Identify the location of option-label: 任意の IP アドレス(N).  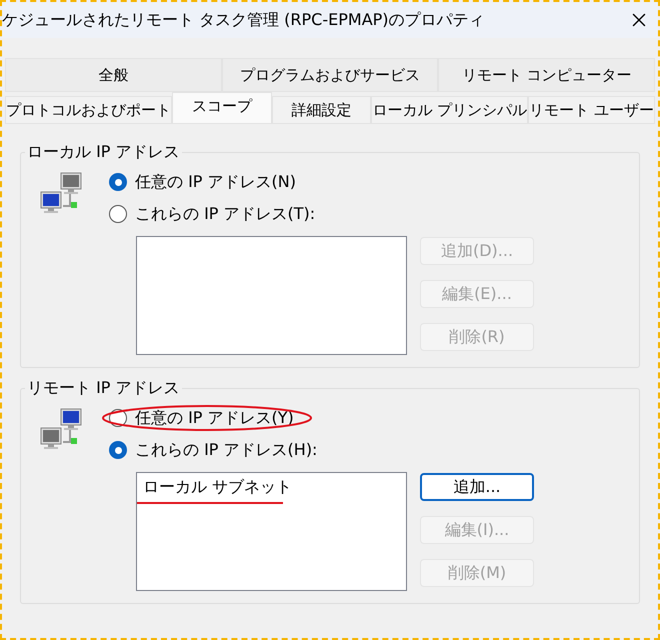
(215, 182).